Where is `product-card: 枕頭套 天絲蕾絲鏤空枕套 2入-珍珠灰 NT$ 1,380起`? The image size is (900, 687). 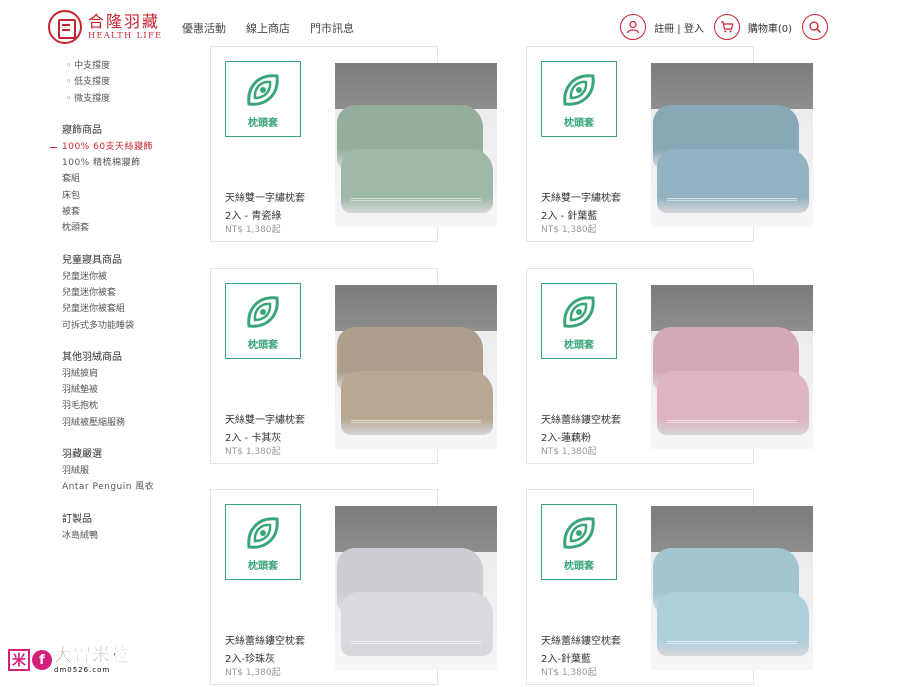 product-card: 枕頭套 天絲蕾絲鏤空枕套 2入-珍珠灰 NT$ 1,380起 is located at coordinates (353, 587).